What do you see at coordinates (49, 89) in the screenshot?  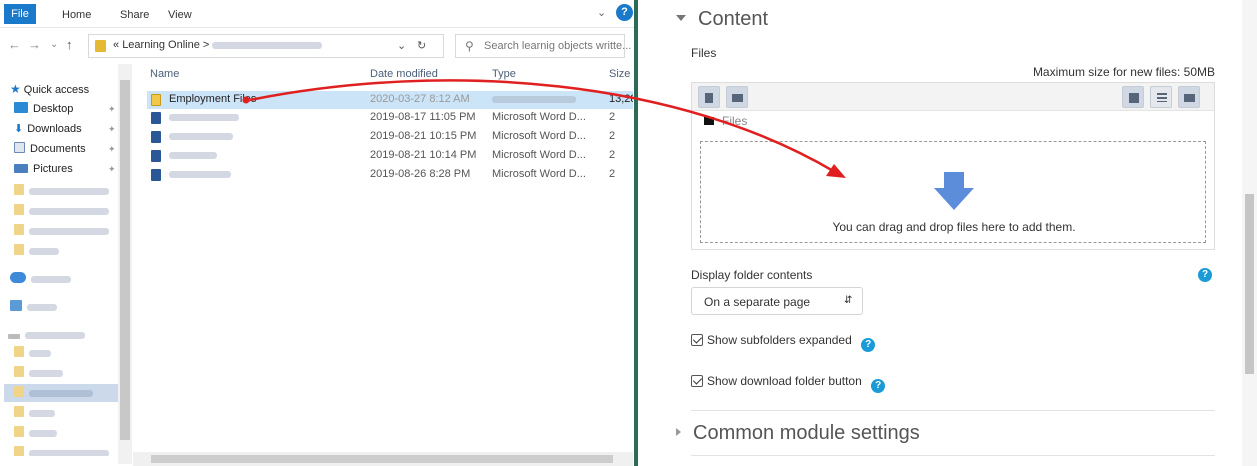 I see `quick-access-item: ★ Quick access` at bounding box center [49, 89].